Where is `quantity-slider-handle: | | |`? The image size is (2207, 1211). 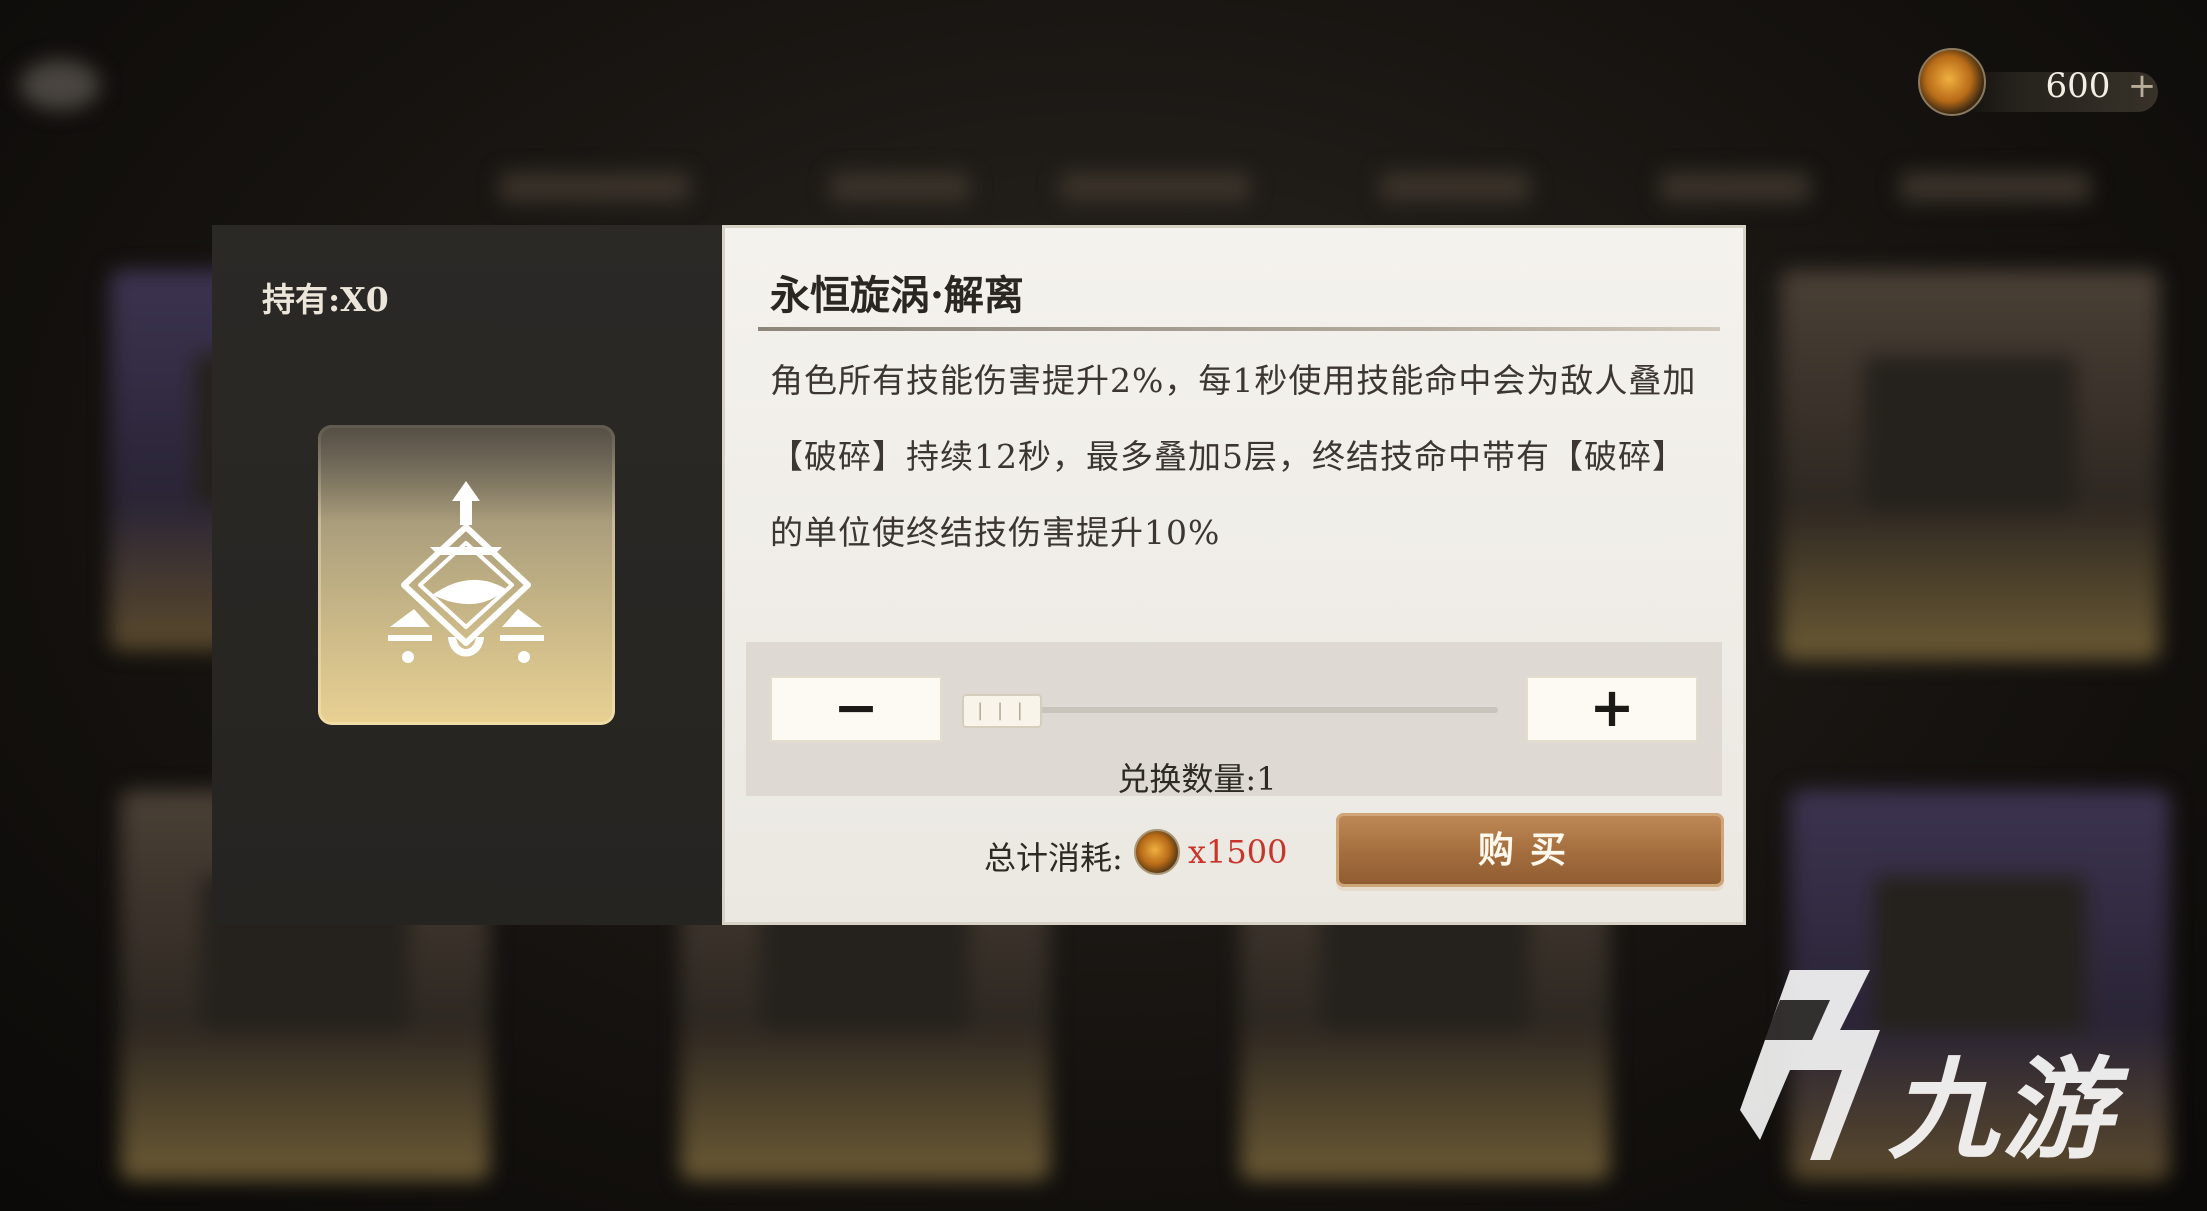 quantity-slider-handle: | | | is located at coordinates (1002, 711).